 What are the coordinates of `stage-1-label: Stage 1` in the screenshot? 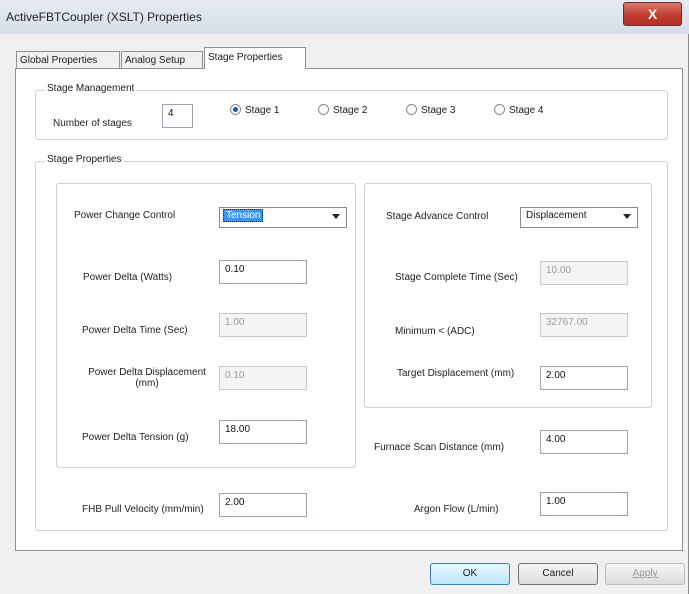 It's located at (262, 110).